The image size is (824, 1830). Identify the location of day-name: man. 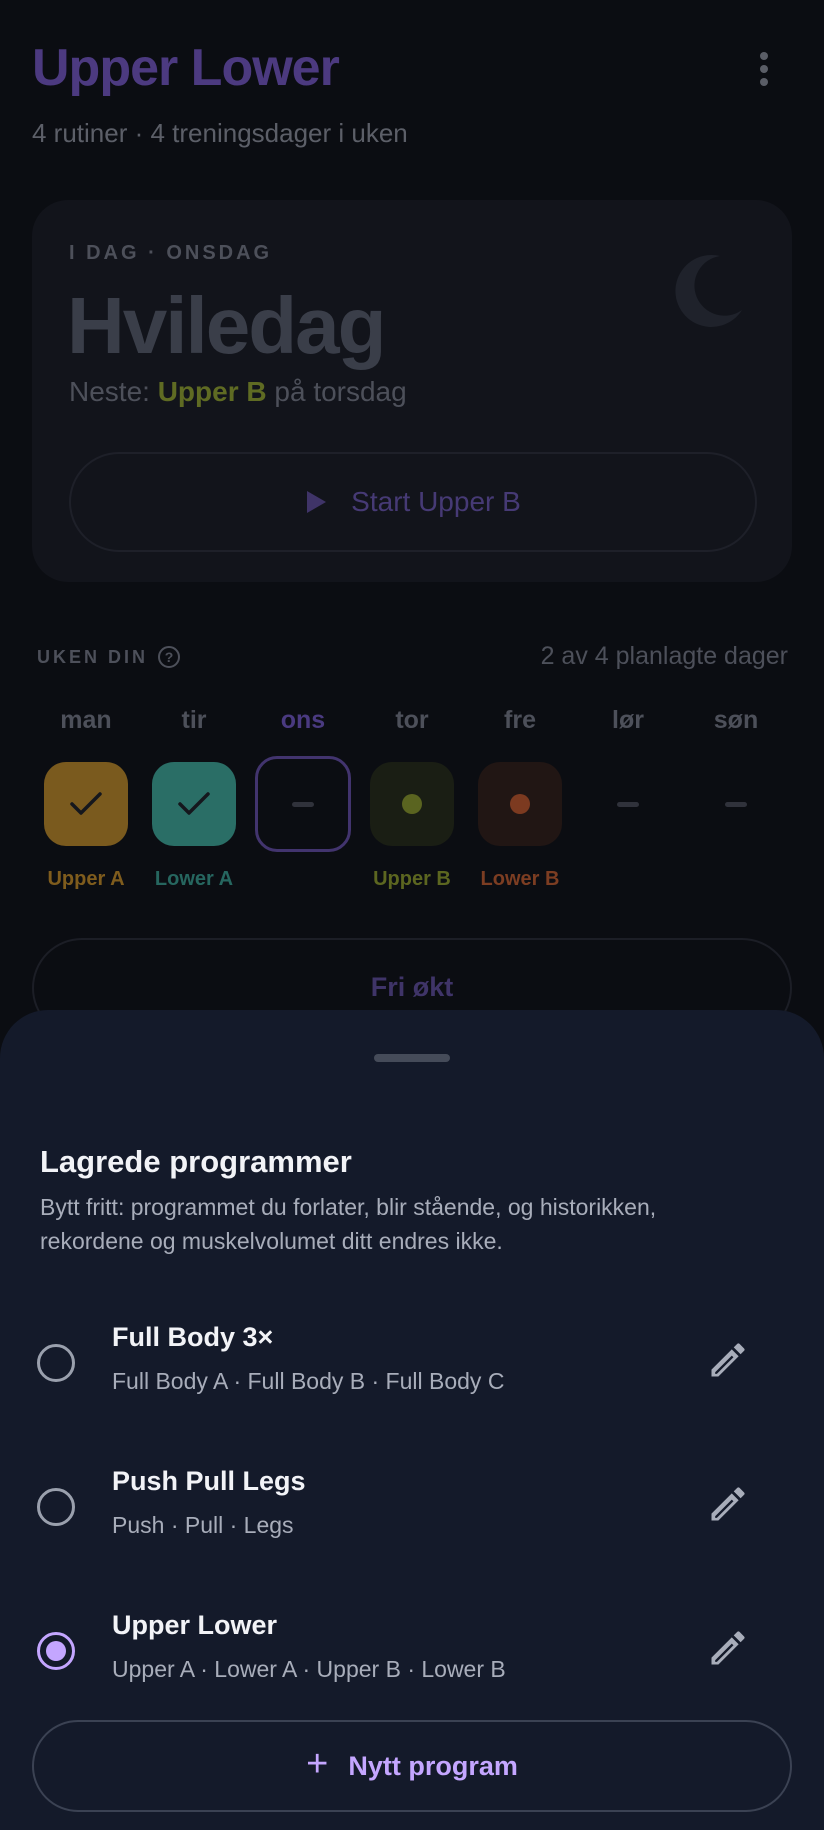
(86, 720).